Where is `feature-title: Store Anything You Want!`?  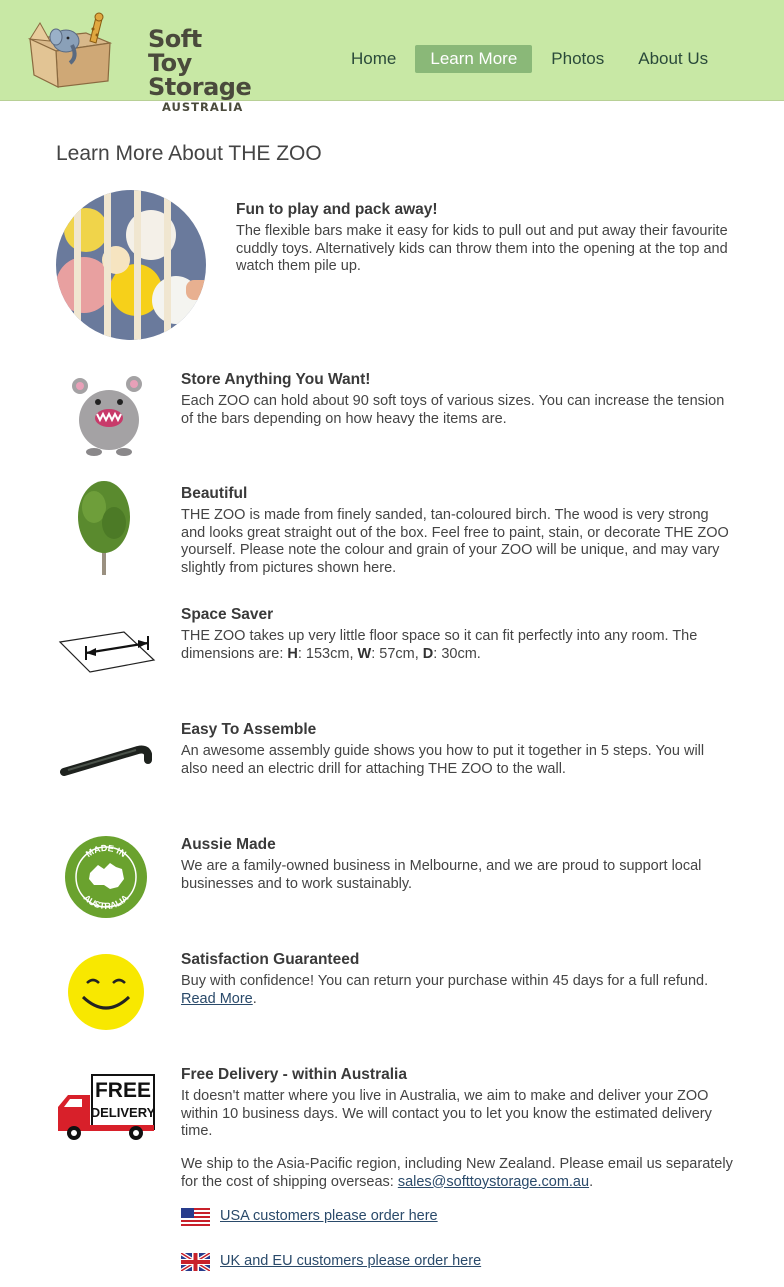
feature-title: Store Anything You Want! is located at coordinates (276, 379).